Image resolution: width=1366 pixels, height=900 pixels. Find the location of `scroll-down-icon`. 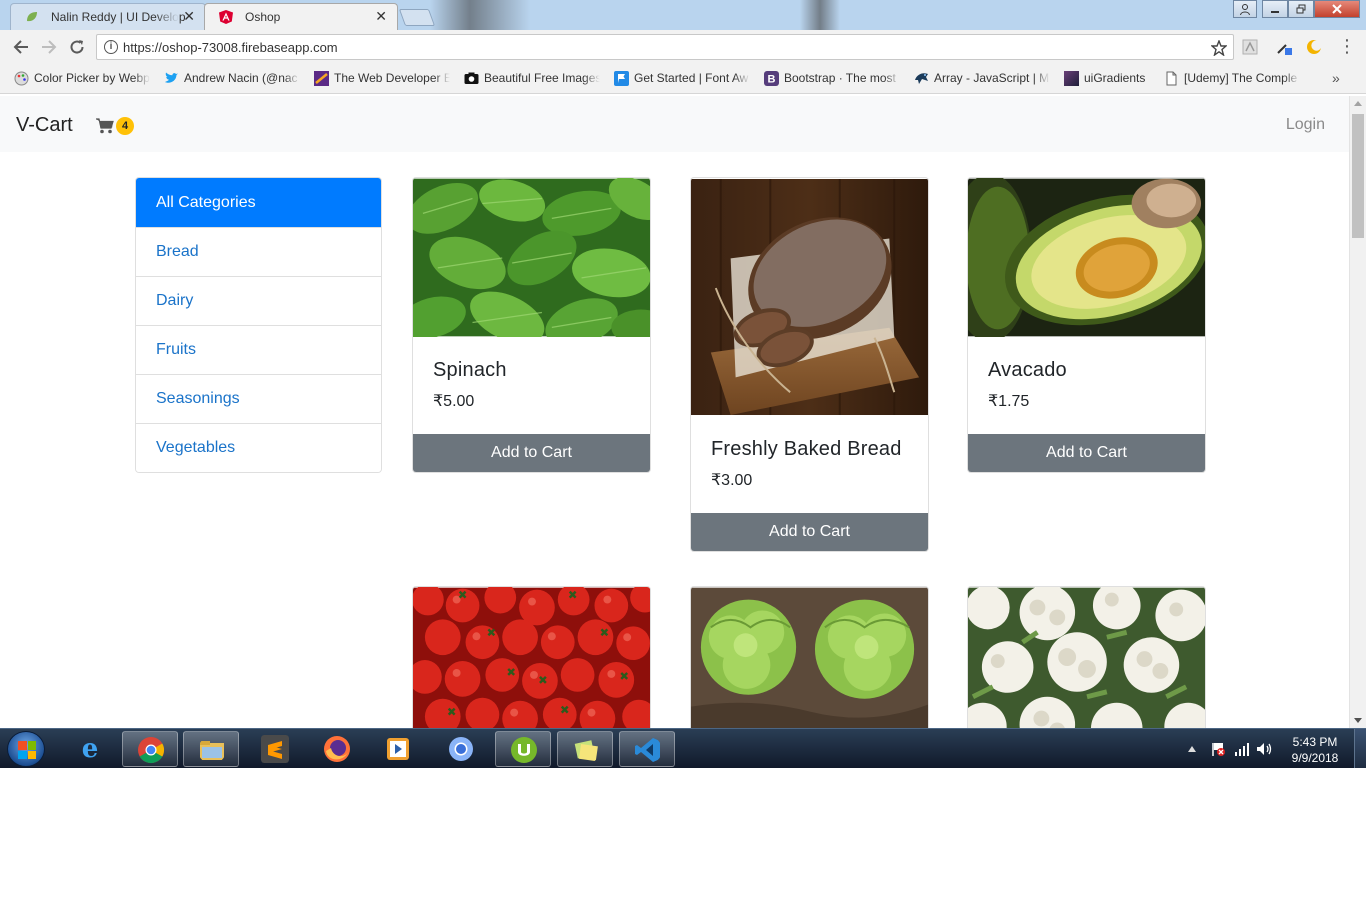

scroll-down-icon is located at coordinates (1358, 720).